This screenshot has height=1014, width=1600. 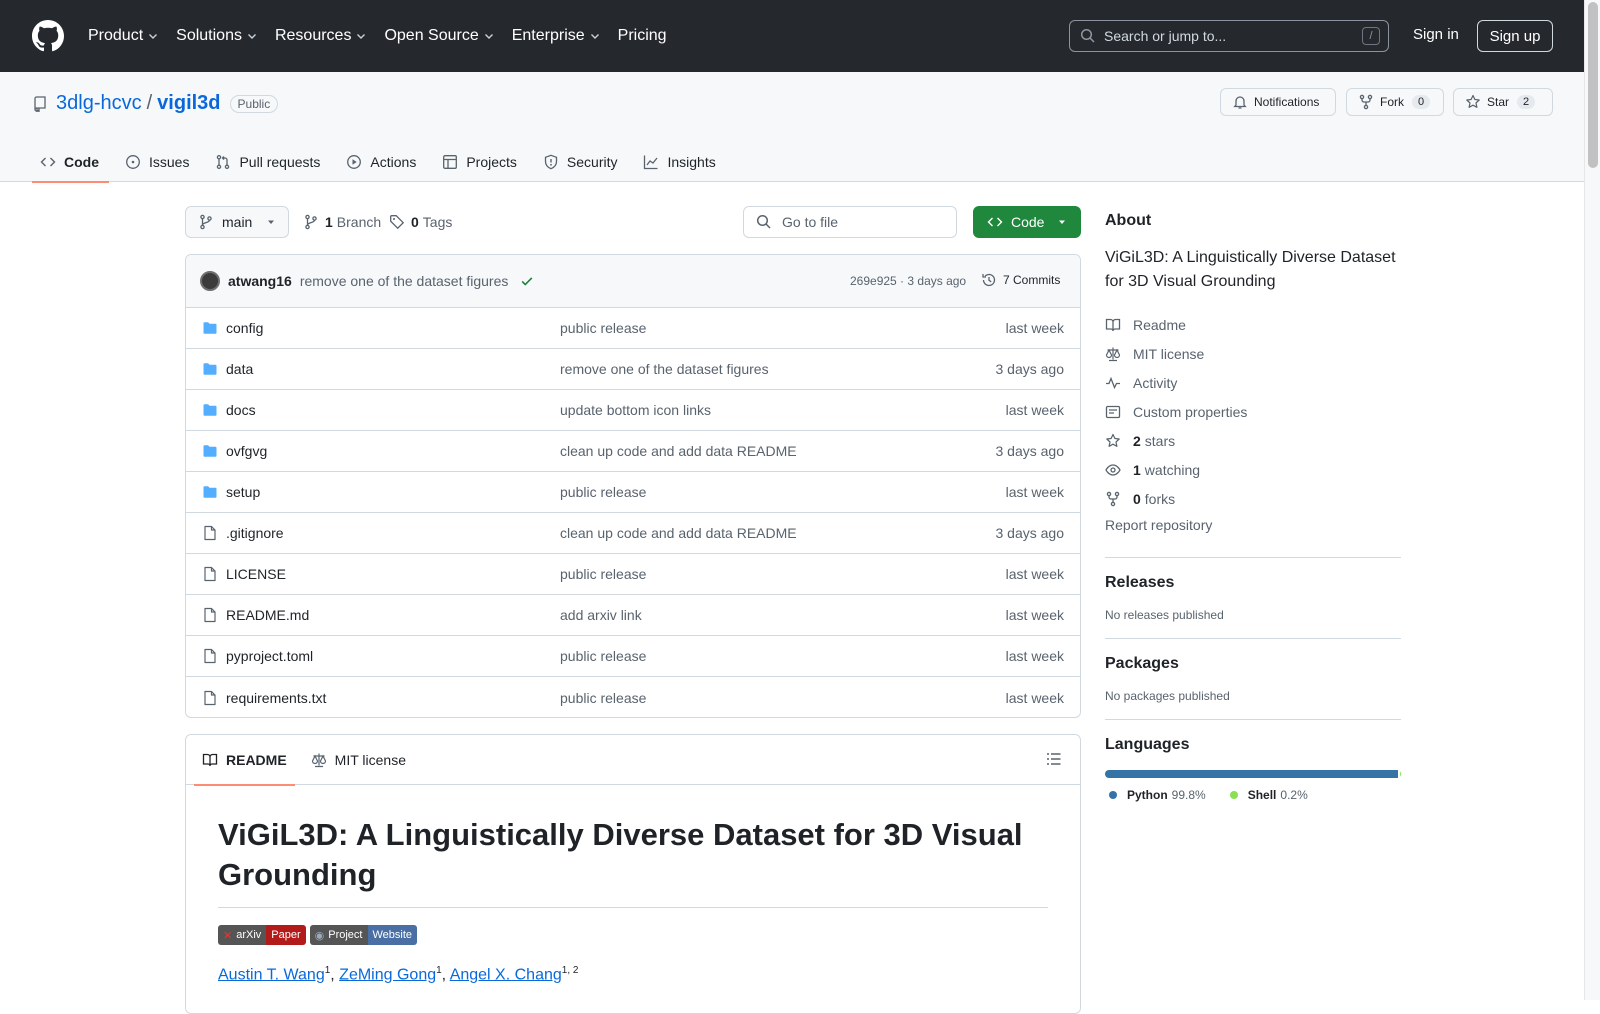 I want to click on file-commit-message-link: add arxiv link, so click(x=601, y=615).